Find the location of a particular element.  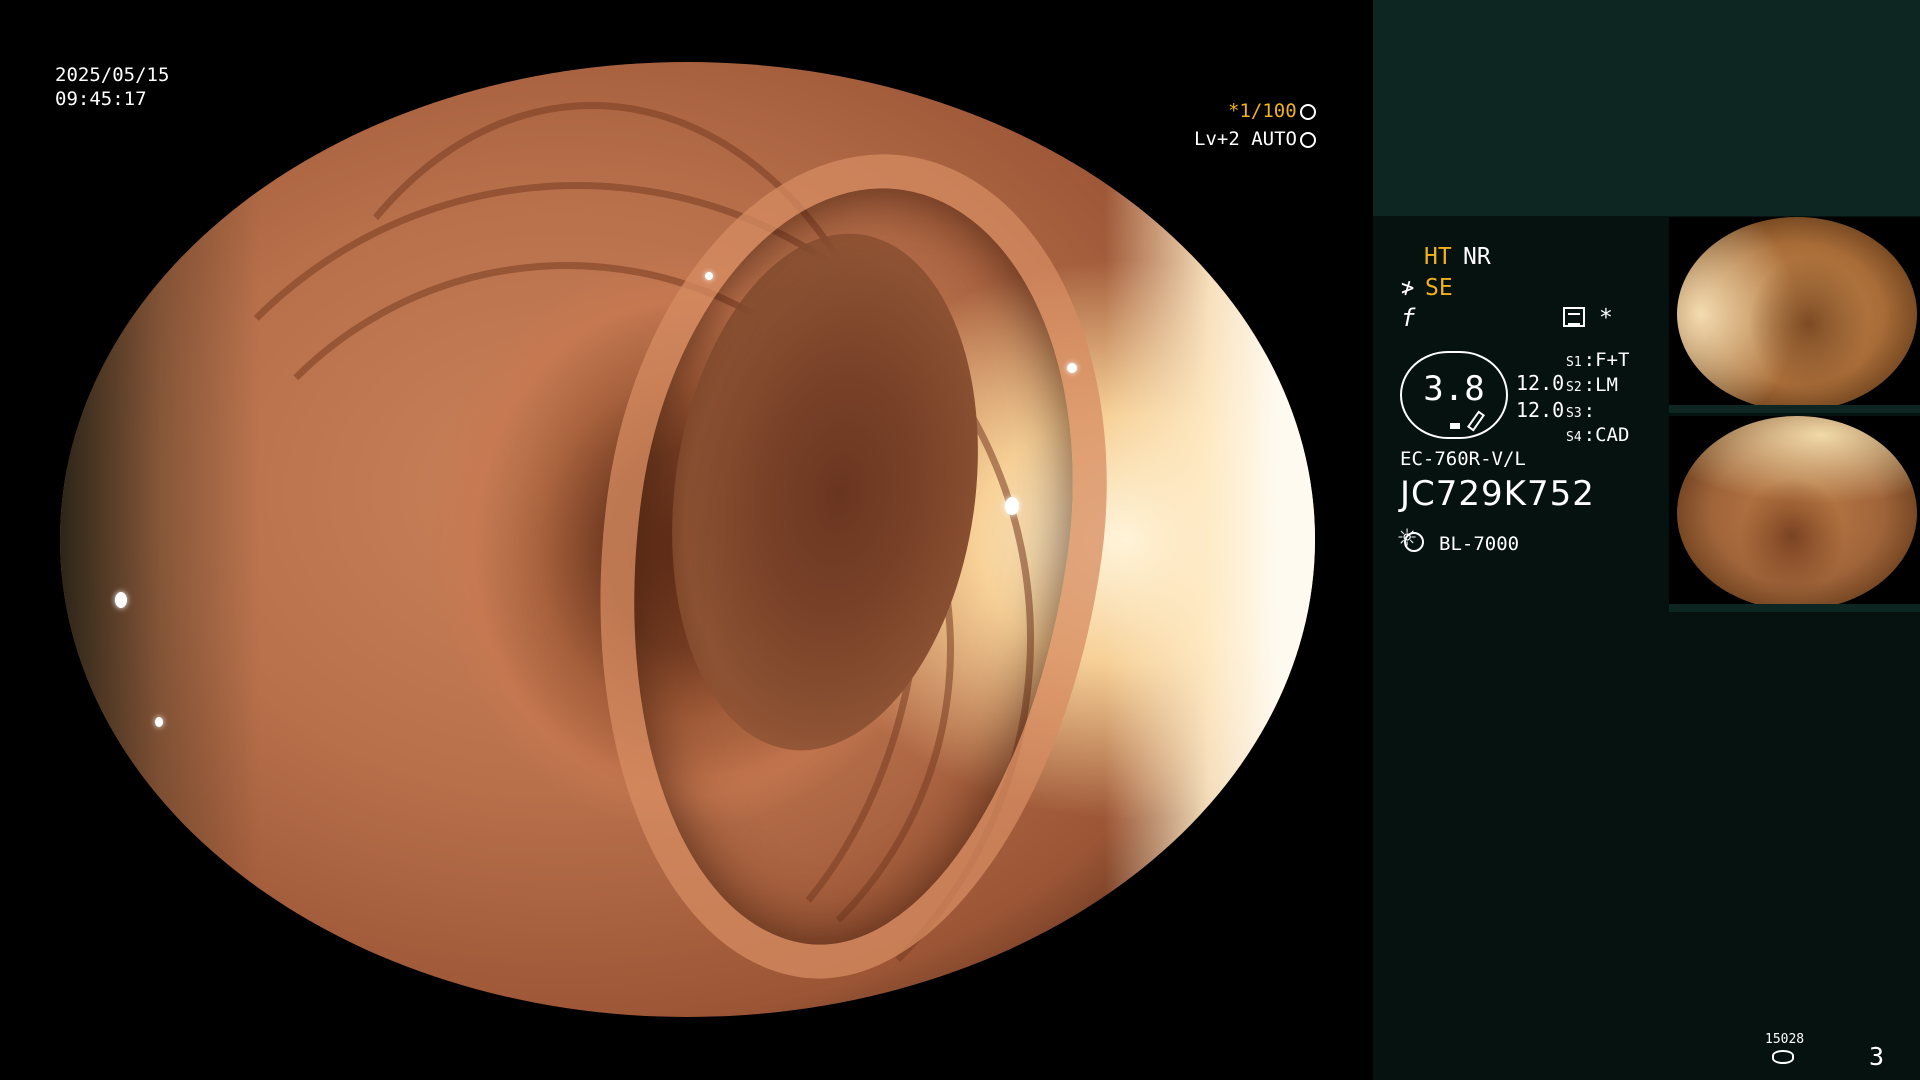

brightness-level: Lv+2 AUTO is located at coordinates (1255, 139).